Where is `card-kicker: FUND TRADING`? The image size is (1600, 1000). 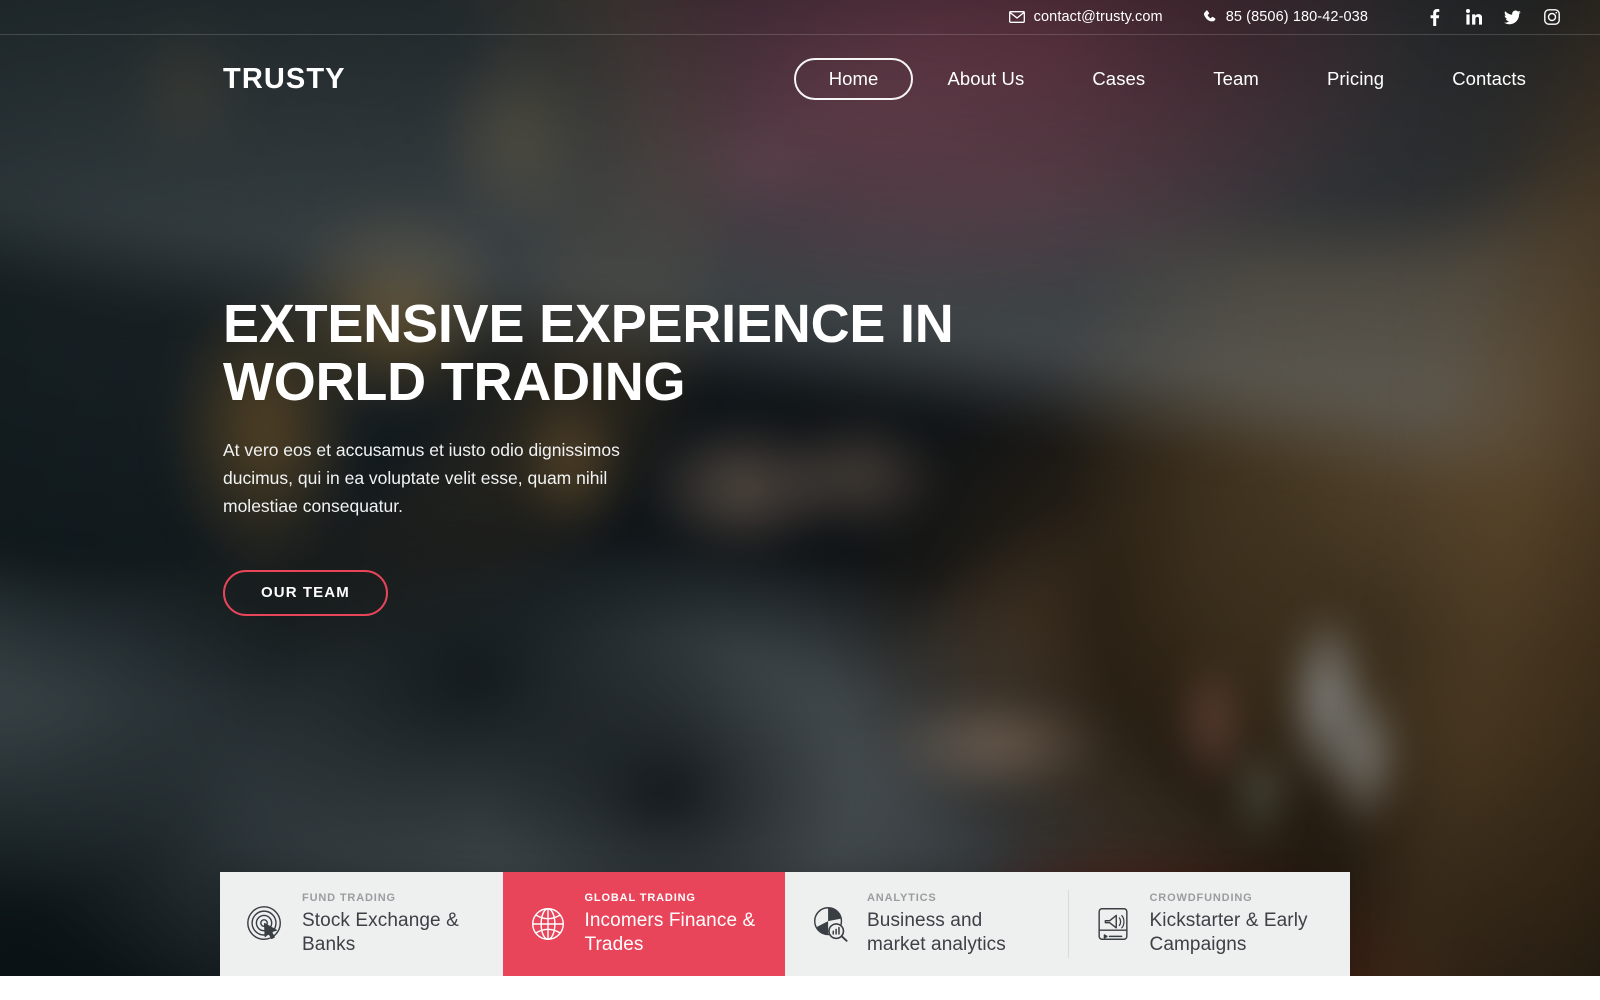 card-kicker: FUND TRADING is located at coordinates (349, 898).